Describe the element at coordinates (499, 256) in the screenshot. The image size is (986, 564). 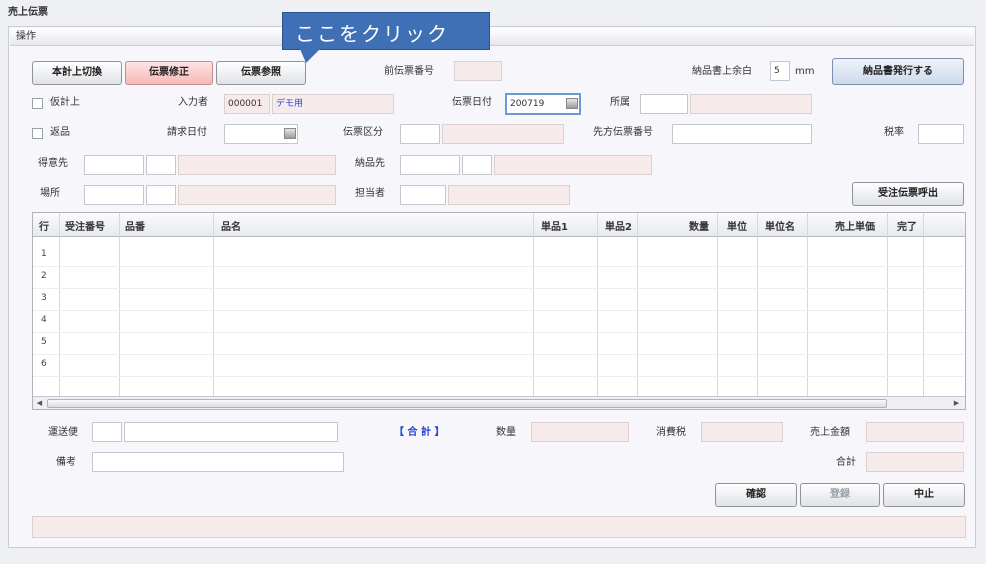
I see `table-row: 1` at that location.